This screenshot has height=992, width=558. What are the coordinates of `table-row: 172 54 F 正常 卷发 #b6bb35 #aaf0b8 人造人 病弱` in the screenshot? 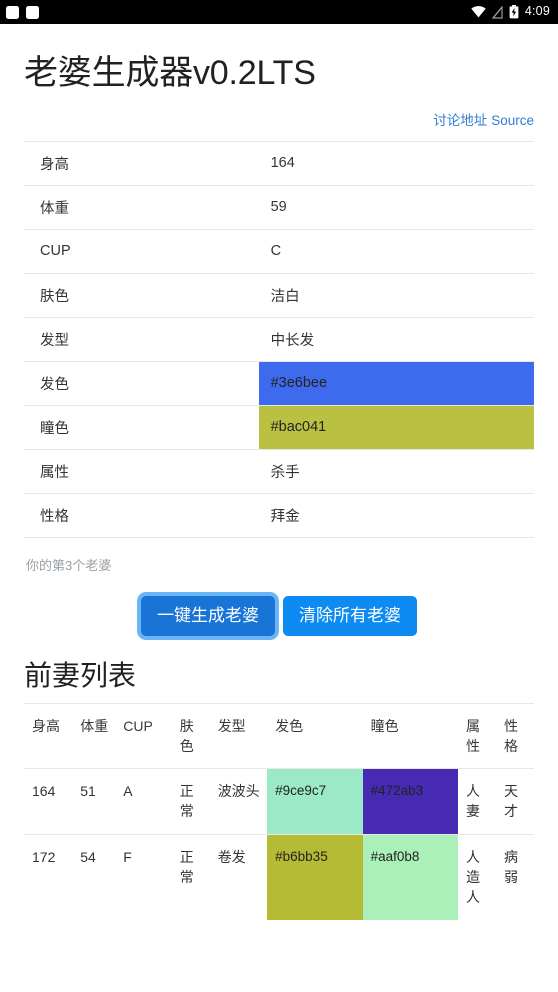 It's located at (279, 876).